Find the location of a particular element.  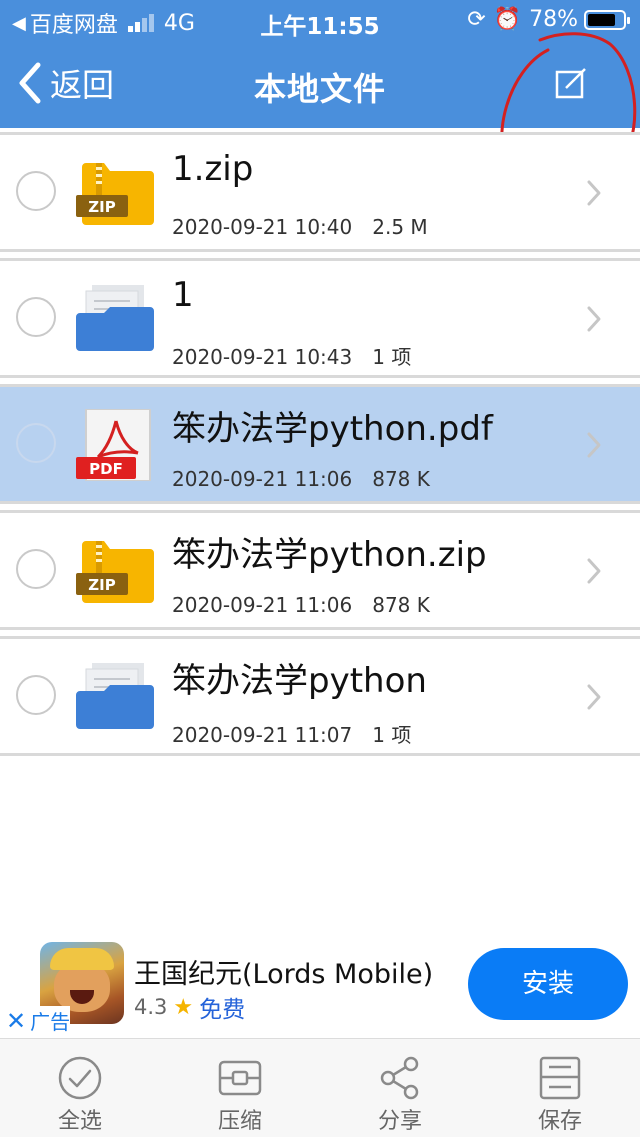

ad-subtitle: 4.3 ★ 免费 is located at coordinates (189, 1007).